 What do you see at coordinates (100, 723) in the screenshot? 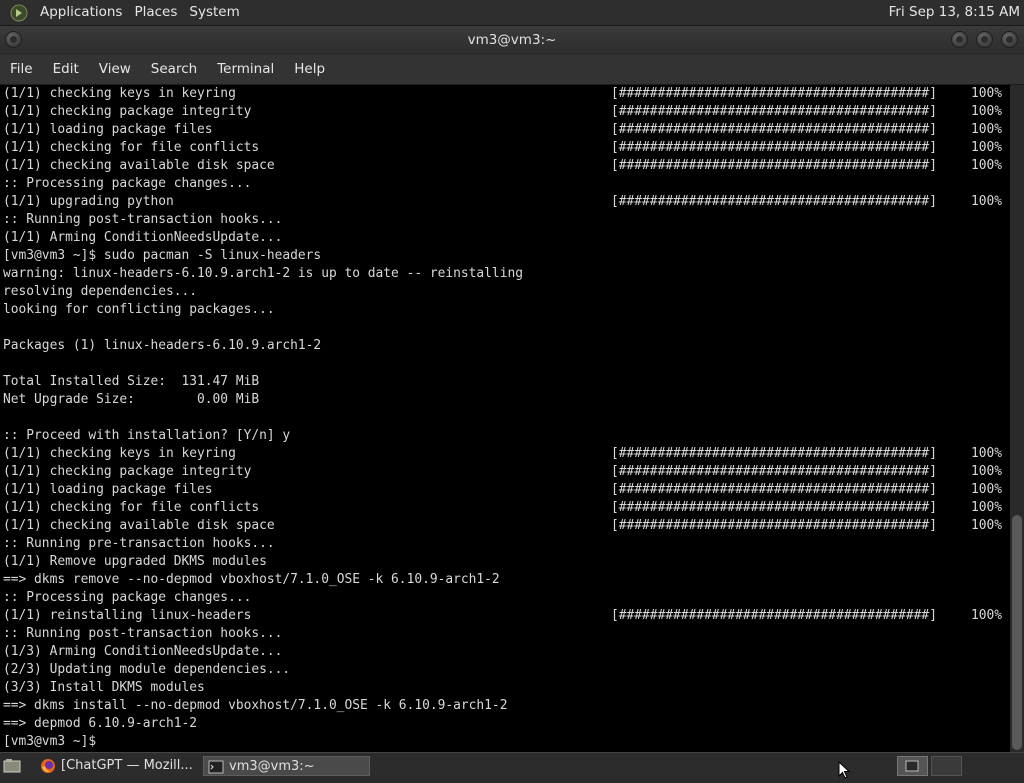
I see `terminal-line-text: ==> depmod 6.10.9-arch1-2` at bounding box center [100, 723].